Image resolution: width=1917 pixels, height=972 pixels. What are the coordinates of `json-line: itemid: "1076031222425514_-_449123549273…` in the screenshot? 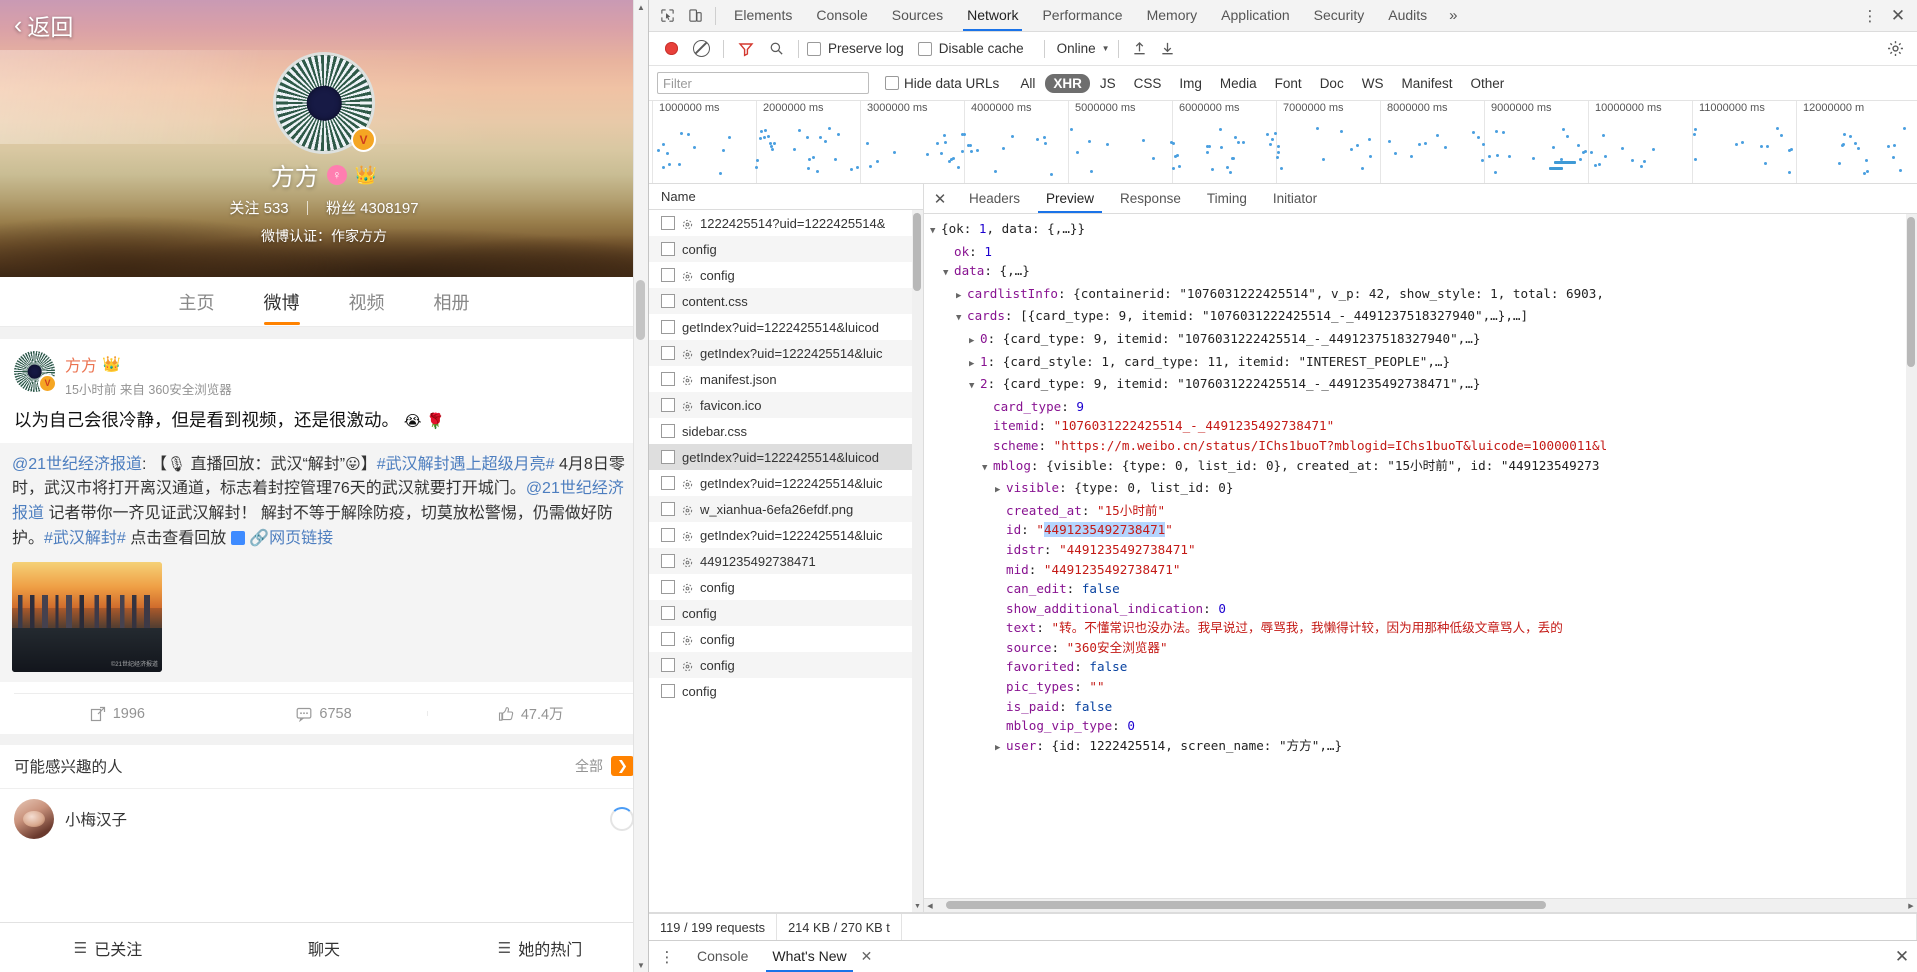 It's located at (1423, 426).